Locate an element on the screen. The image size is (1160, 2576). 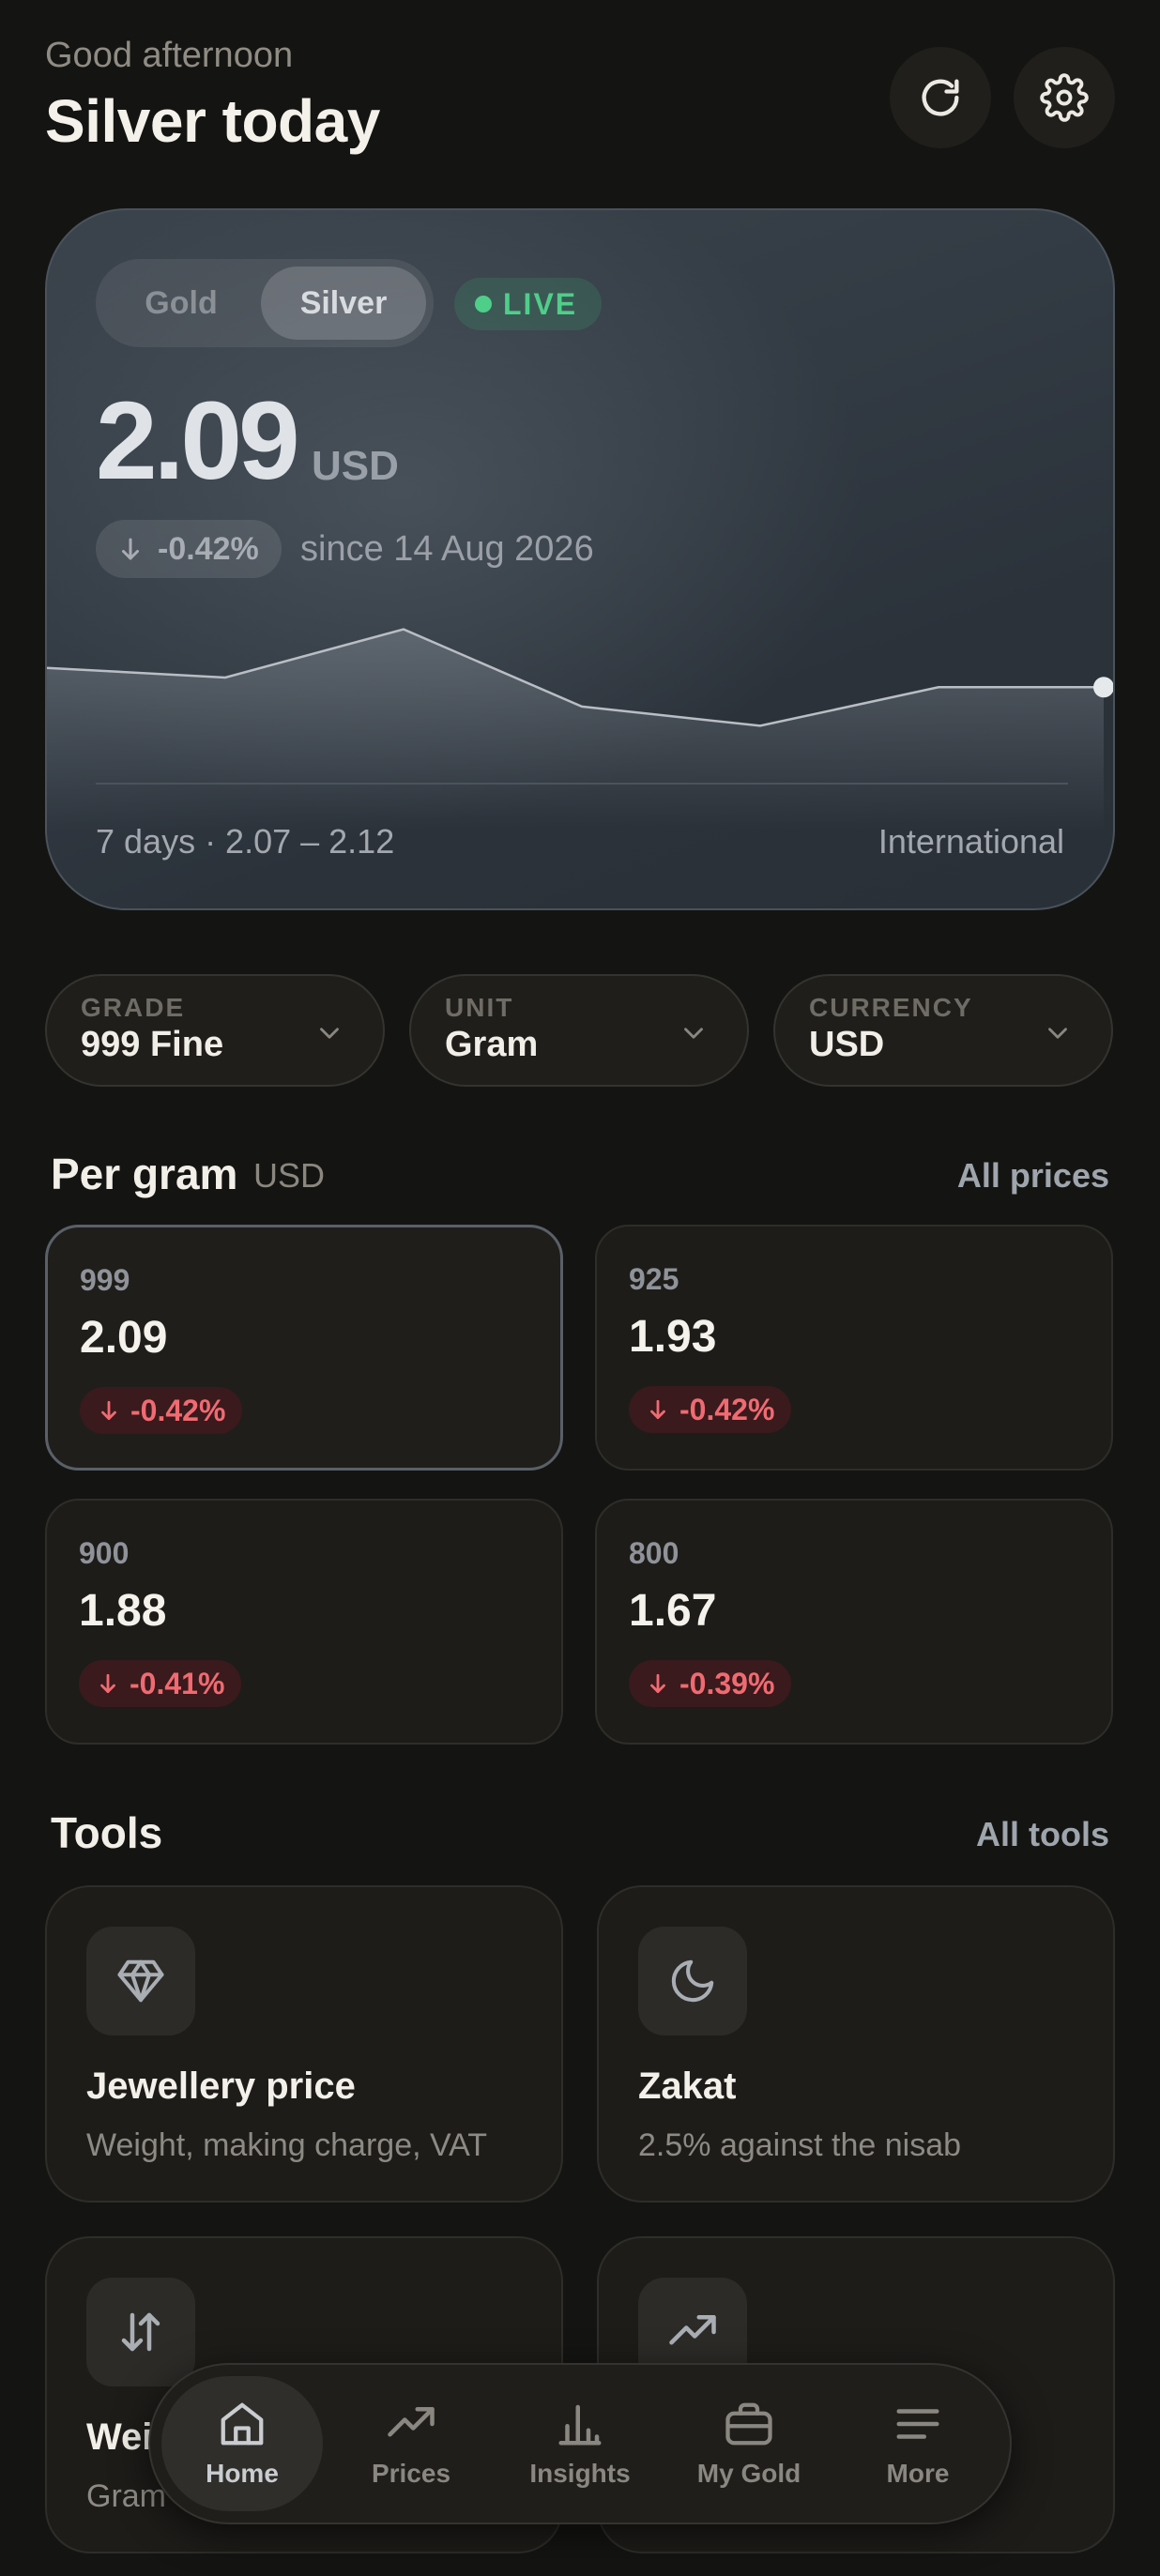
grade-label: 900 is located at coordinates (104, 1553).